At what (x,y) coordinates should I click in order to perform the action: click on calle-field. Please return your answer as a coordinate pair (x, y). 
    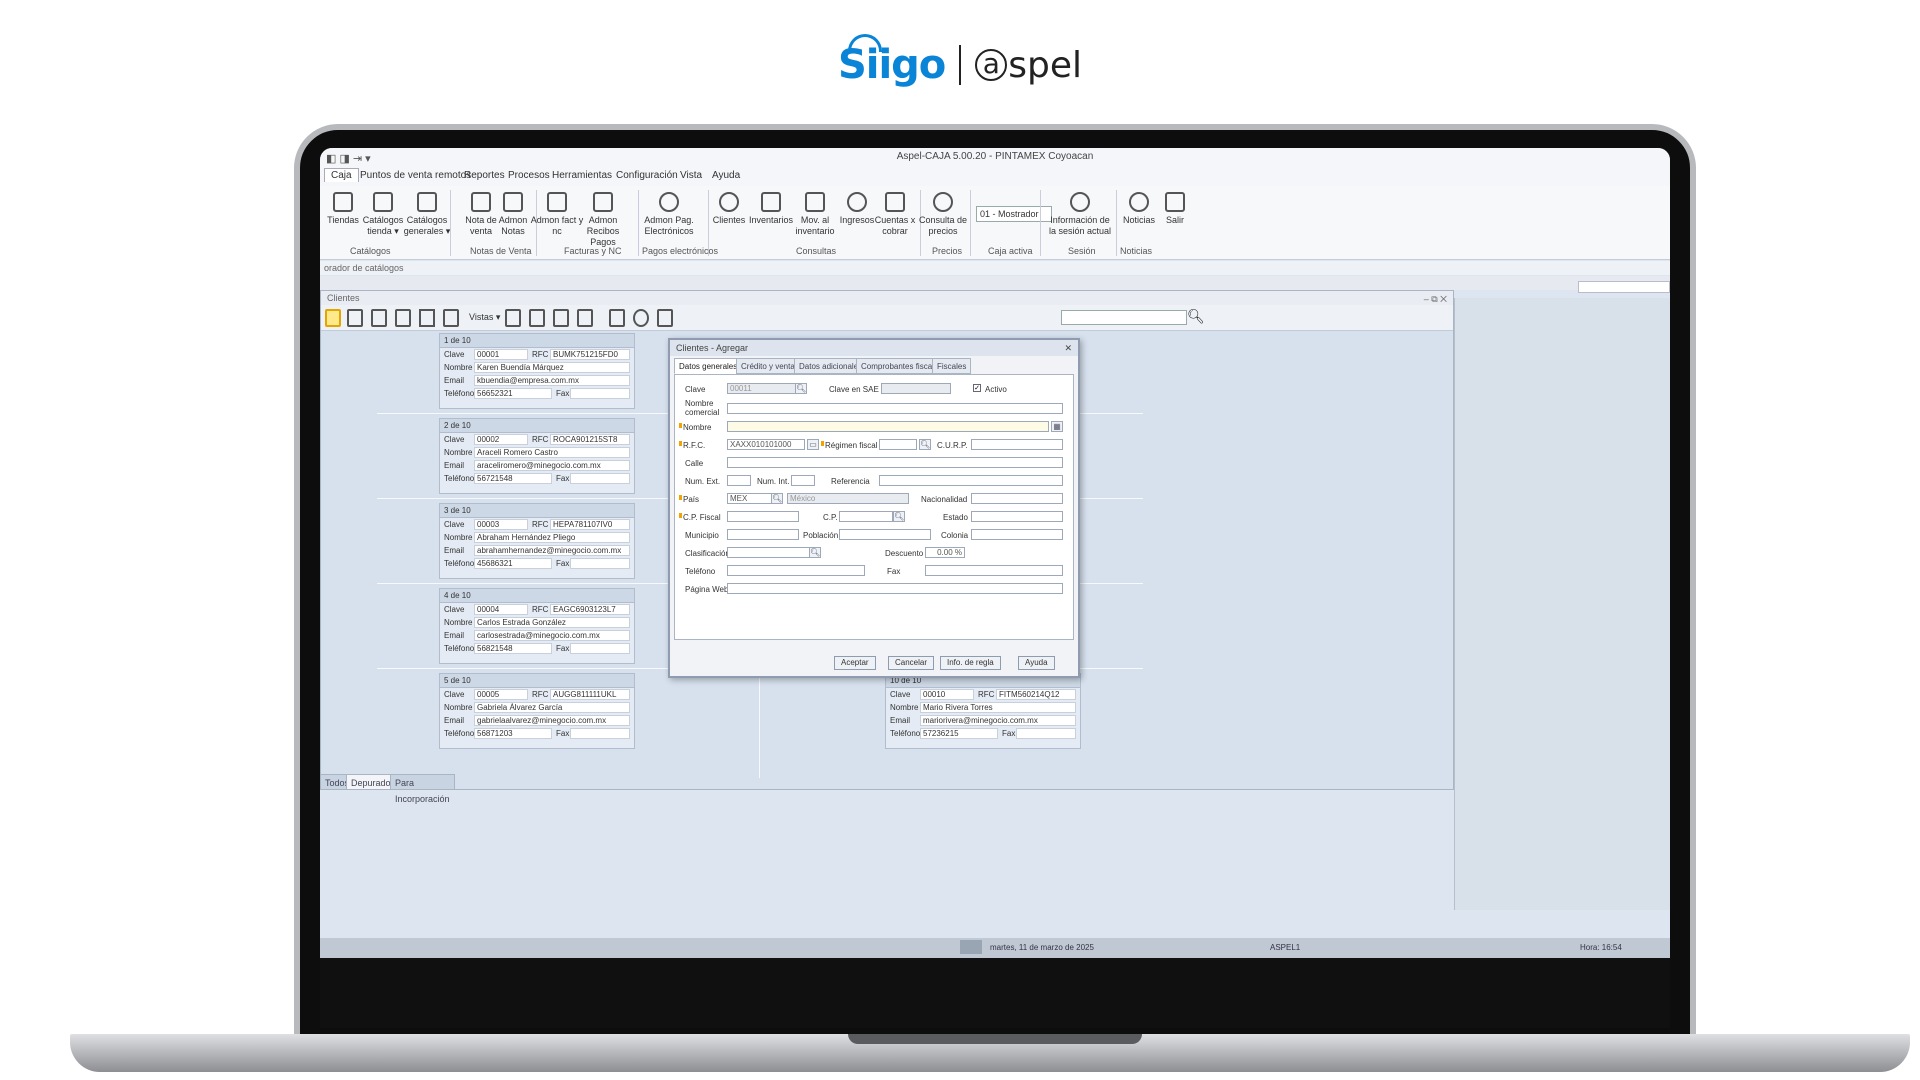
    Looking at the image, I should click on (895, 462).